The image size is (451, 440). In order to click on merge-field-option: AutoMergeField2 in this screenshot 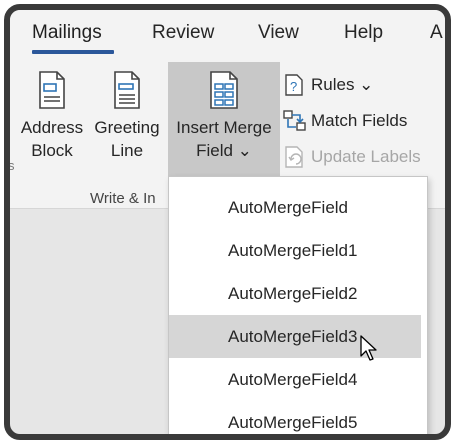, I will do `click(295, 293)`.